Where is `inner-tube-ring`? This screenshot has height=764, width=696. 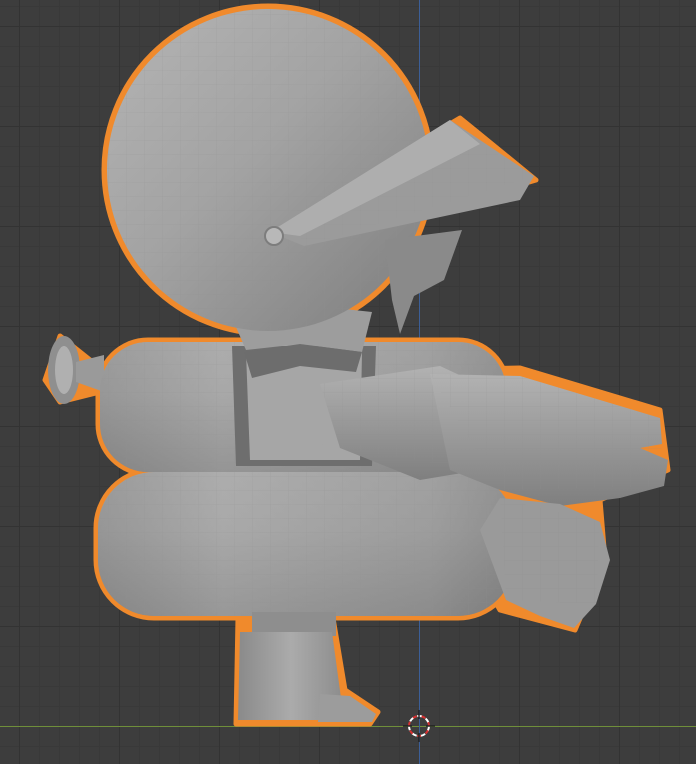 inner-tube-ring is located at coordinates (306, 544).